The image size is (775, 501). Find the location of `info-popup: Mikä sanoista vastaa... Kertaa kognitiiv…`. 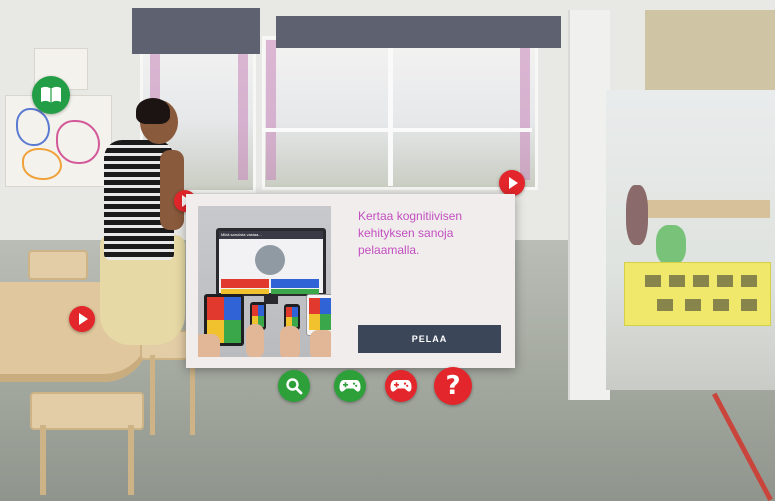

info-popup: Mikä sanoista vastaa... Kertaa kognitiiv… is located at coordinates (350, 281).